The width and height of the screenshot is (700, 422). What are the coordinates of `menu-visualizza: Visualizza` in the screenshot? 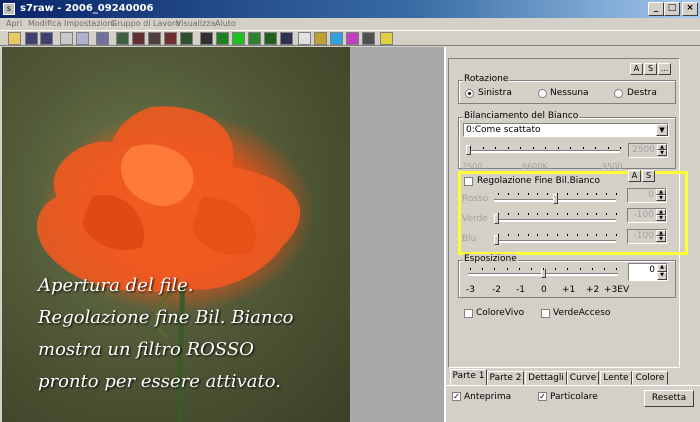 It's located at (195, 23).